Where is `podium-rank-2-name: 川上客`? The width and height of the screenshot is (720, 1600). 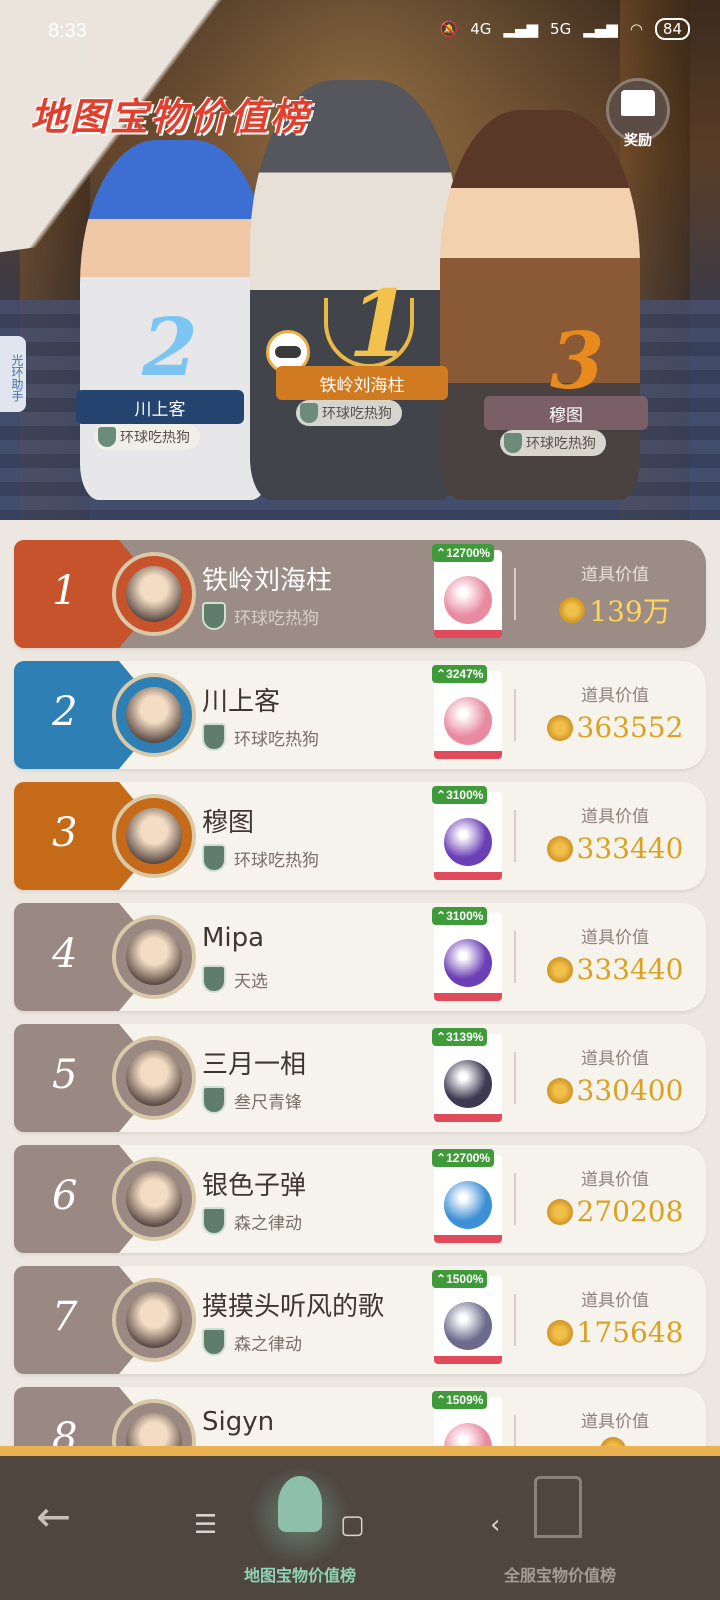
podium-rank-2-name: 川上客 is located at coordinates (160, 407).